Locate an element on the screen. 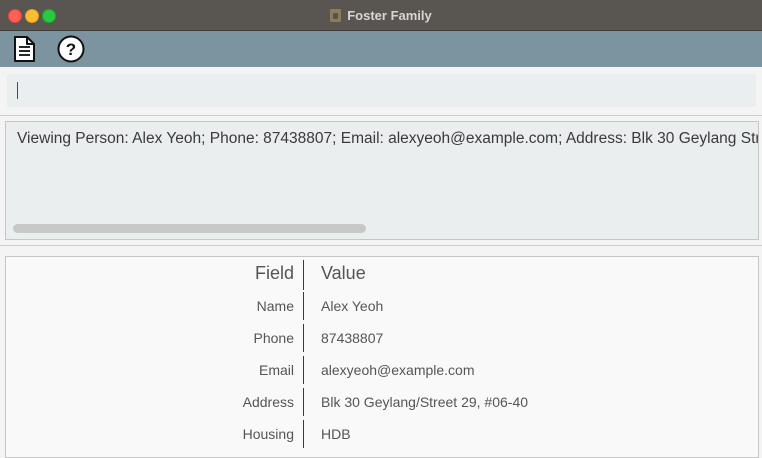  help-question-icon: ? is located at coordinates (71, 49).